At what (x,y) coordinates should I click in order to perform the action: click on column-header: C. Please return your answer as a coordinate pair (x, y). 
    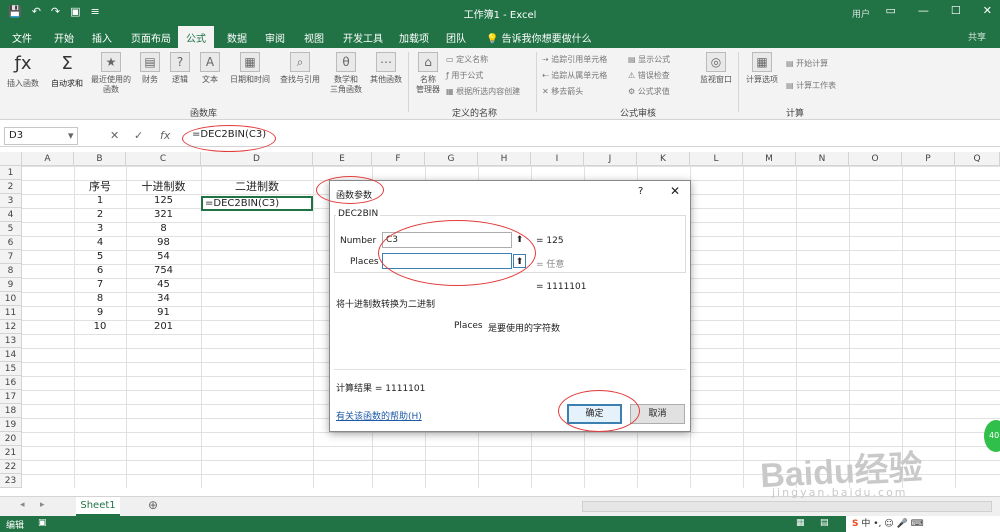
    Looking at the image, I should click on (163, 159).